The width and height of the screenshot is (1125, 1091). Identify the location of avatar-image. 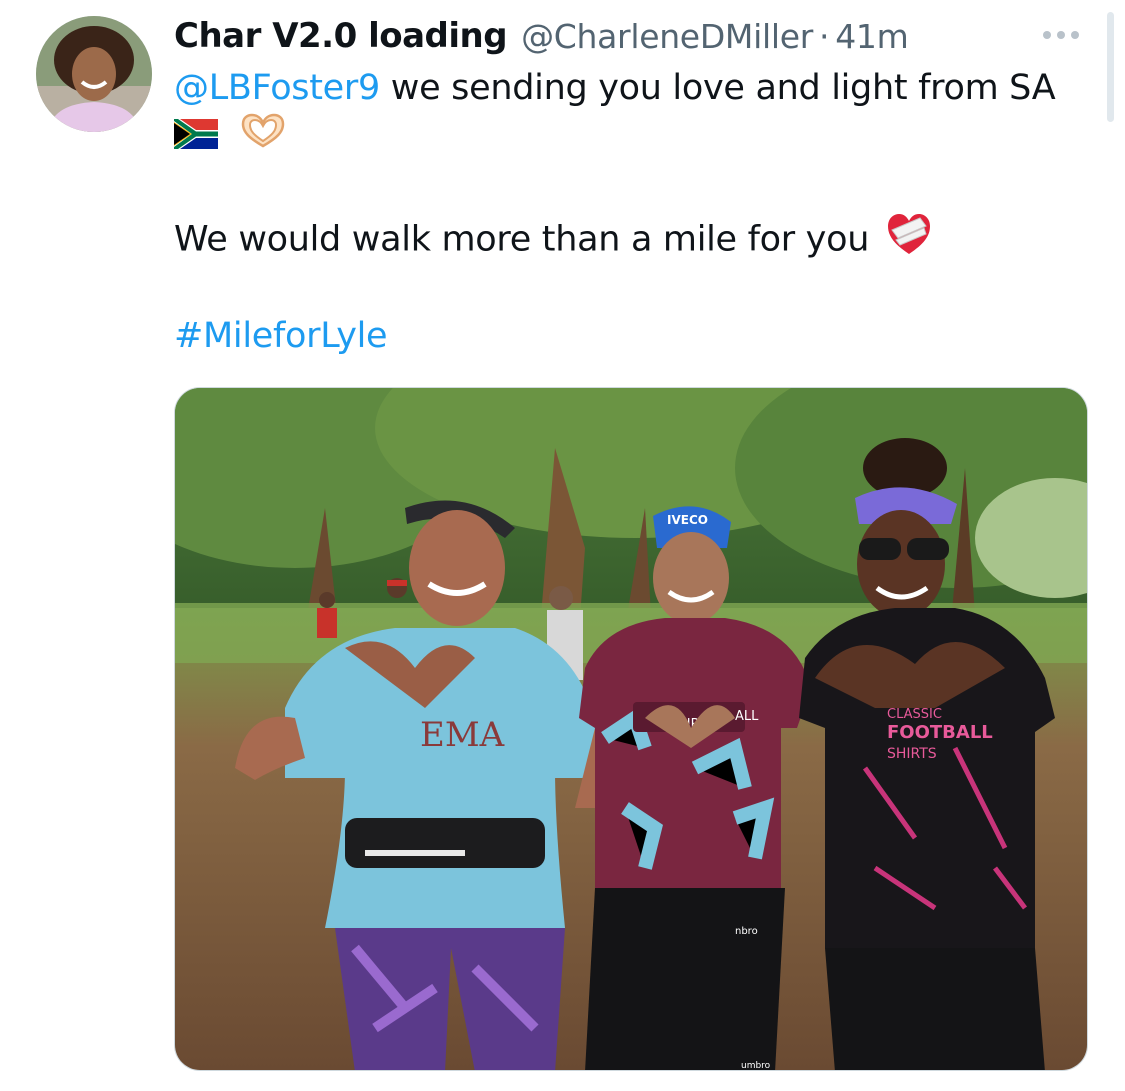
(94, 74).